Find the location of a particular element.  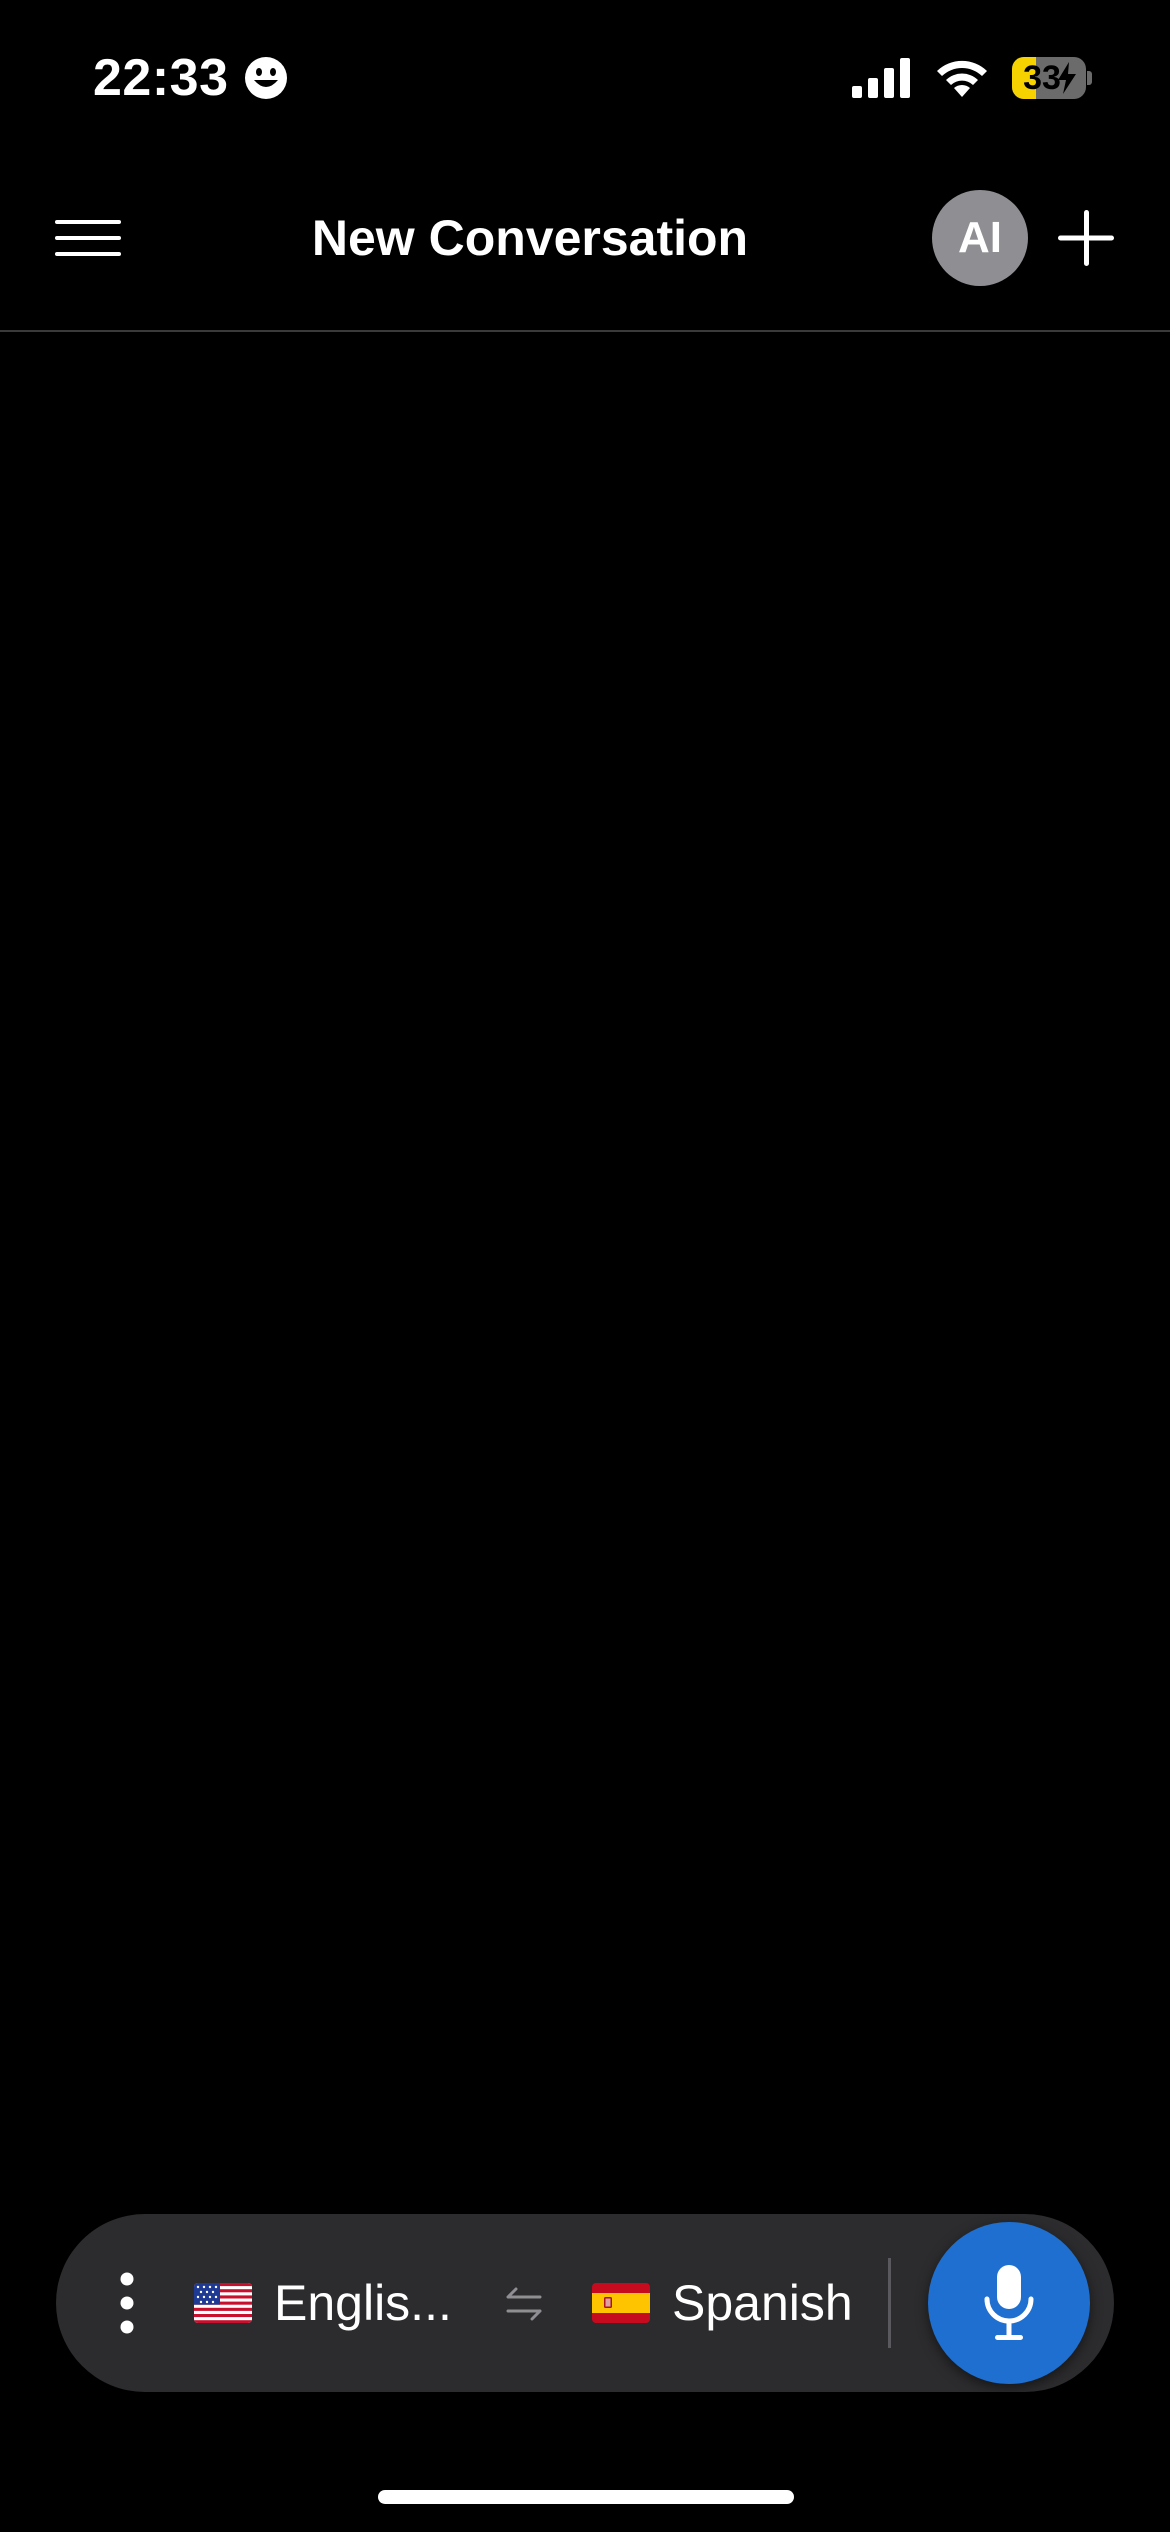

swap-arrows-icon is located at coordinates (524, 2304).